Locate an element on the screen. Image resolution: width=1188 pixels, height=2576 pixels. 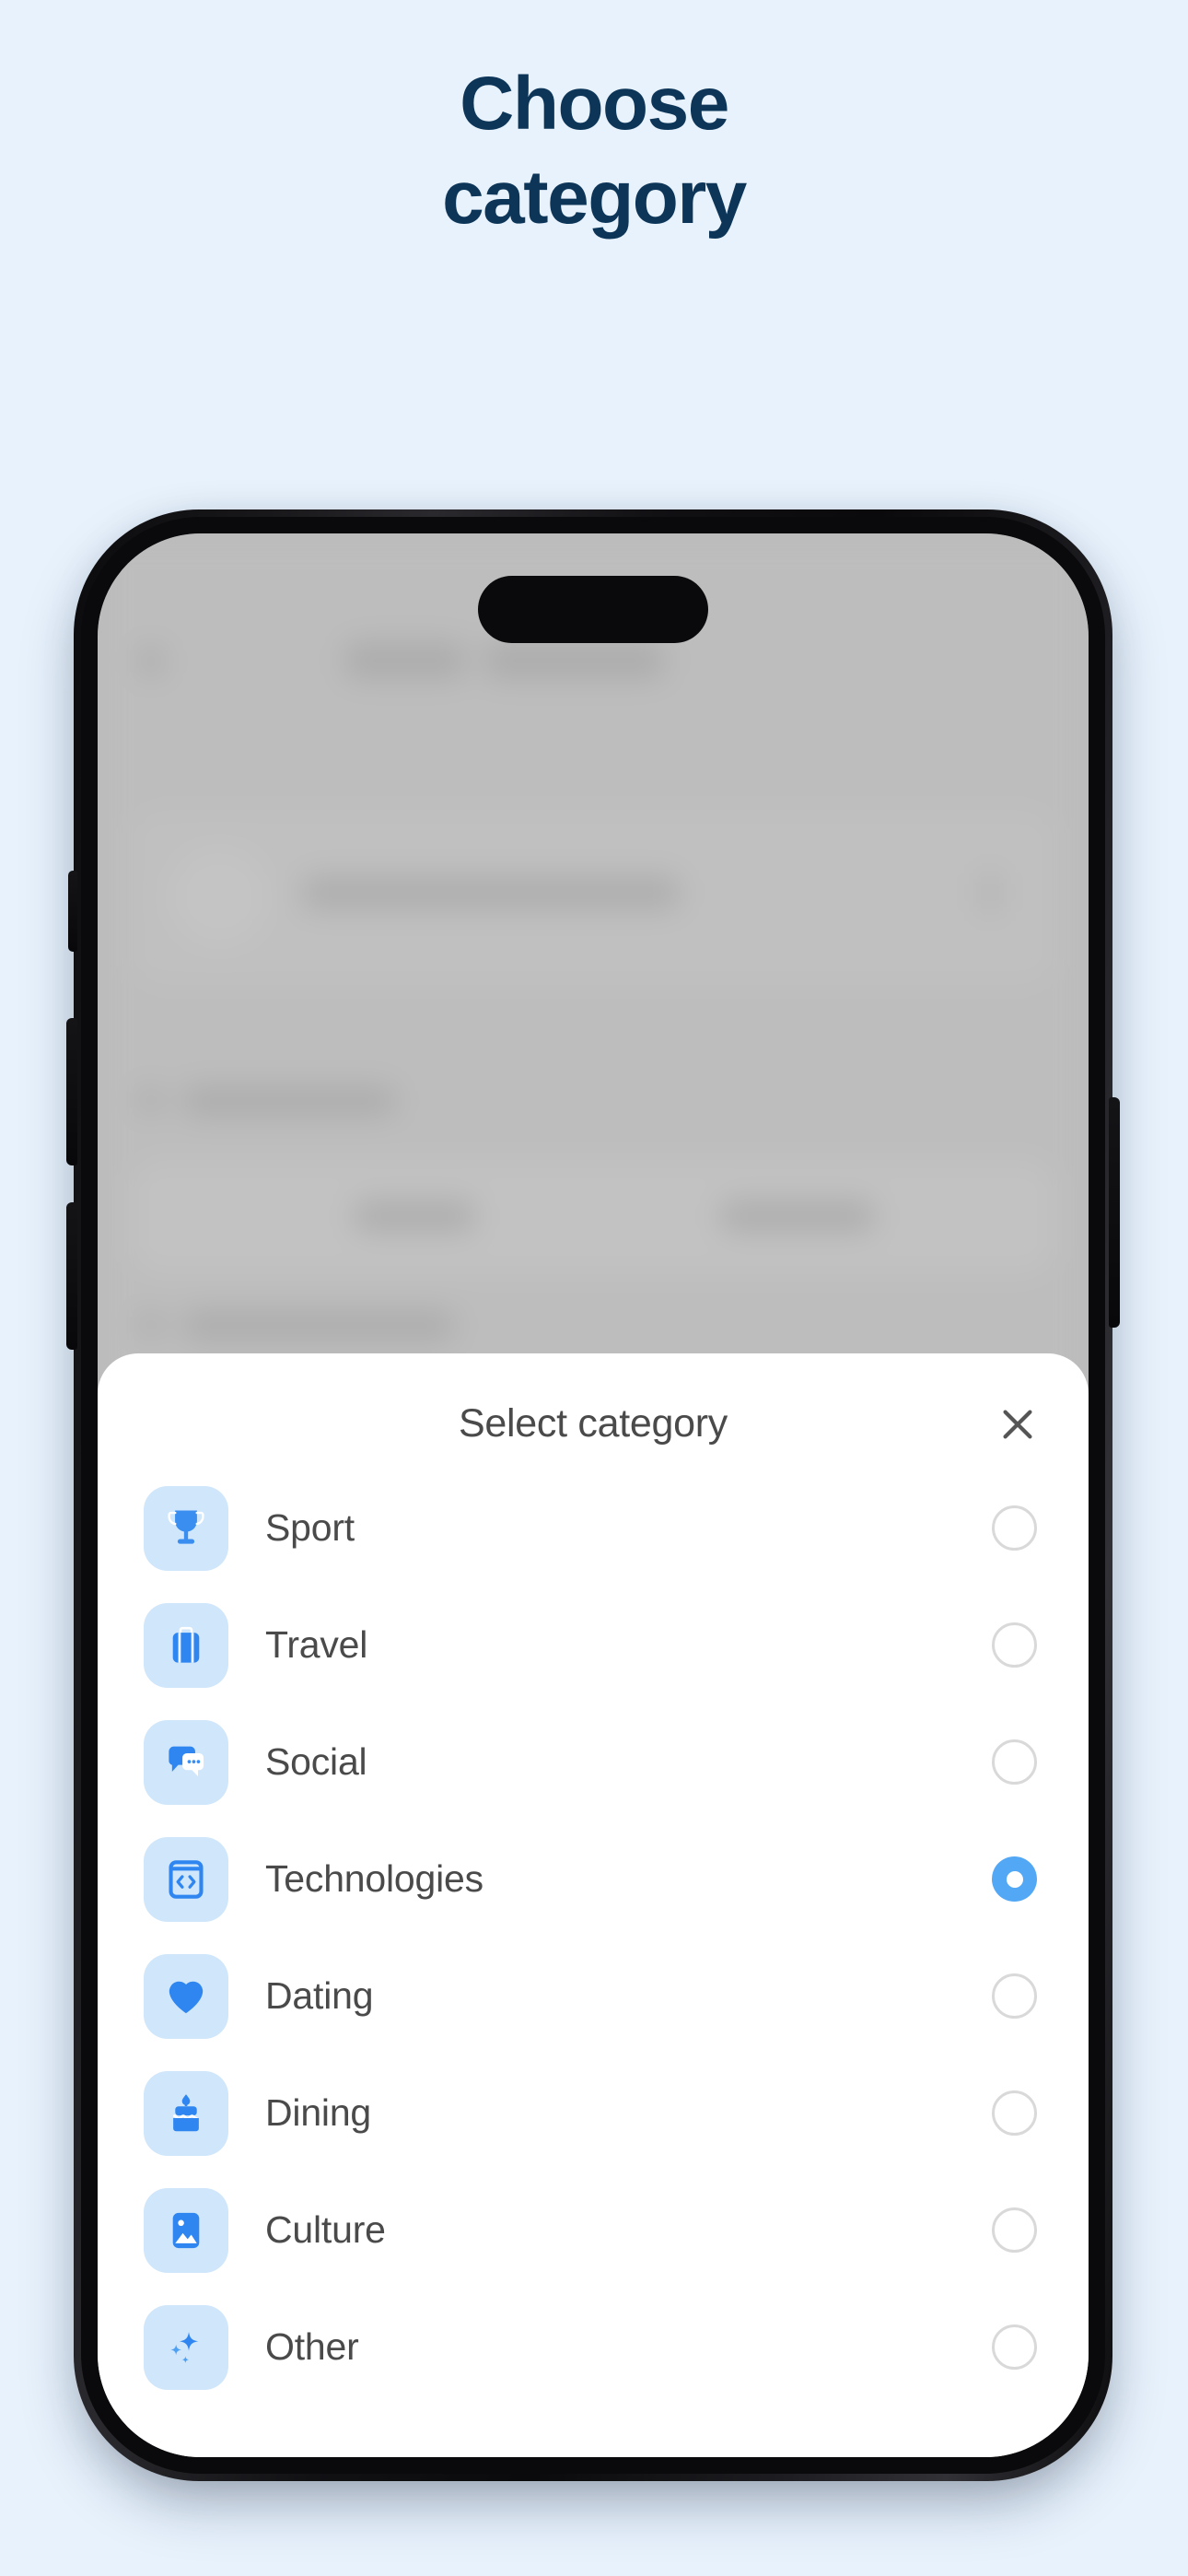
power-button is located at coordinates (1114, 1212).